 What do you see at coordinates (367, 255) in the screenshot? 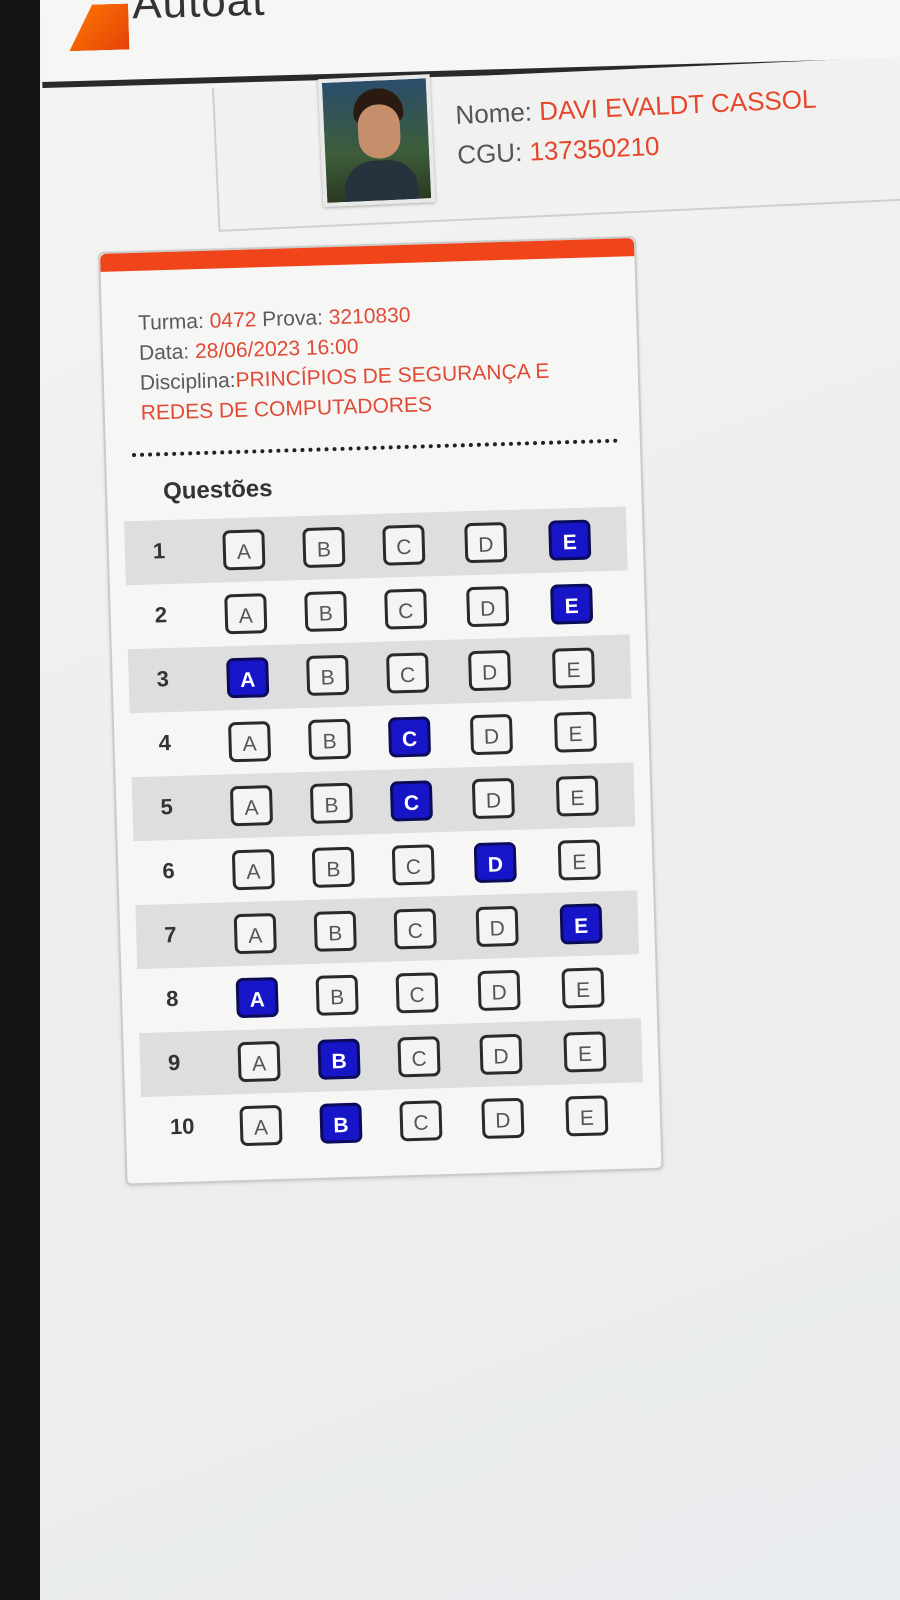
I see `card-accent-bar` at bounding box center [367, 255].